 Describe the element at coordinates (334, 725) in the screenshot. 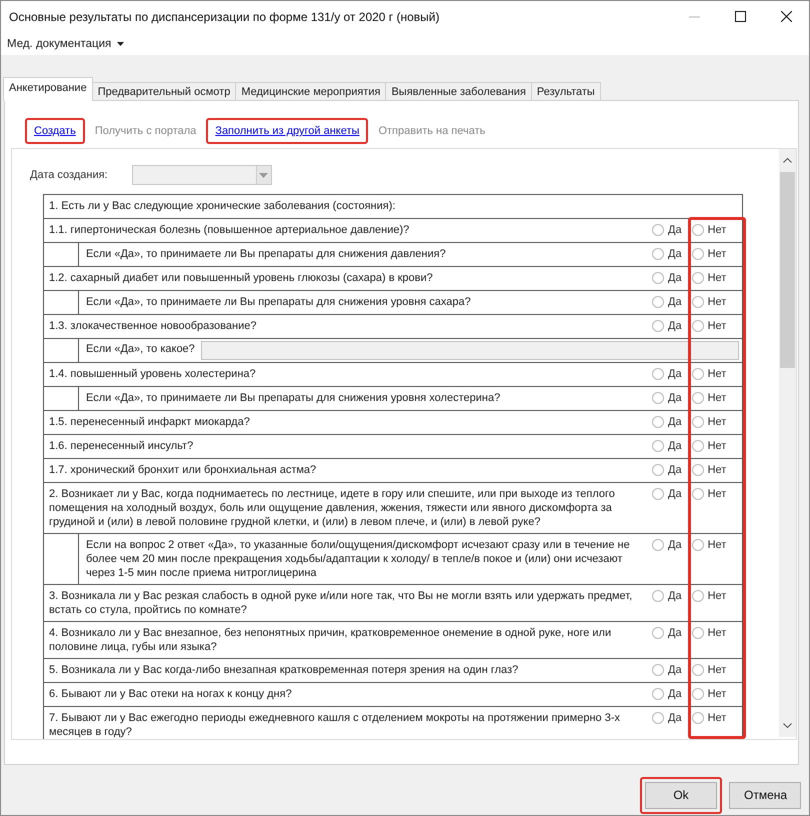

I see `question-text: 7. Бывают ли у Вас ежегодно периоды ежедневного кашля с отделением мокроты на протяжении примерно 3-х месяцев в году?` at that location.